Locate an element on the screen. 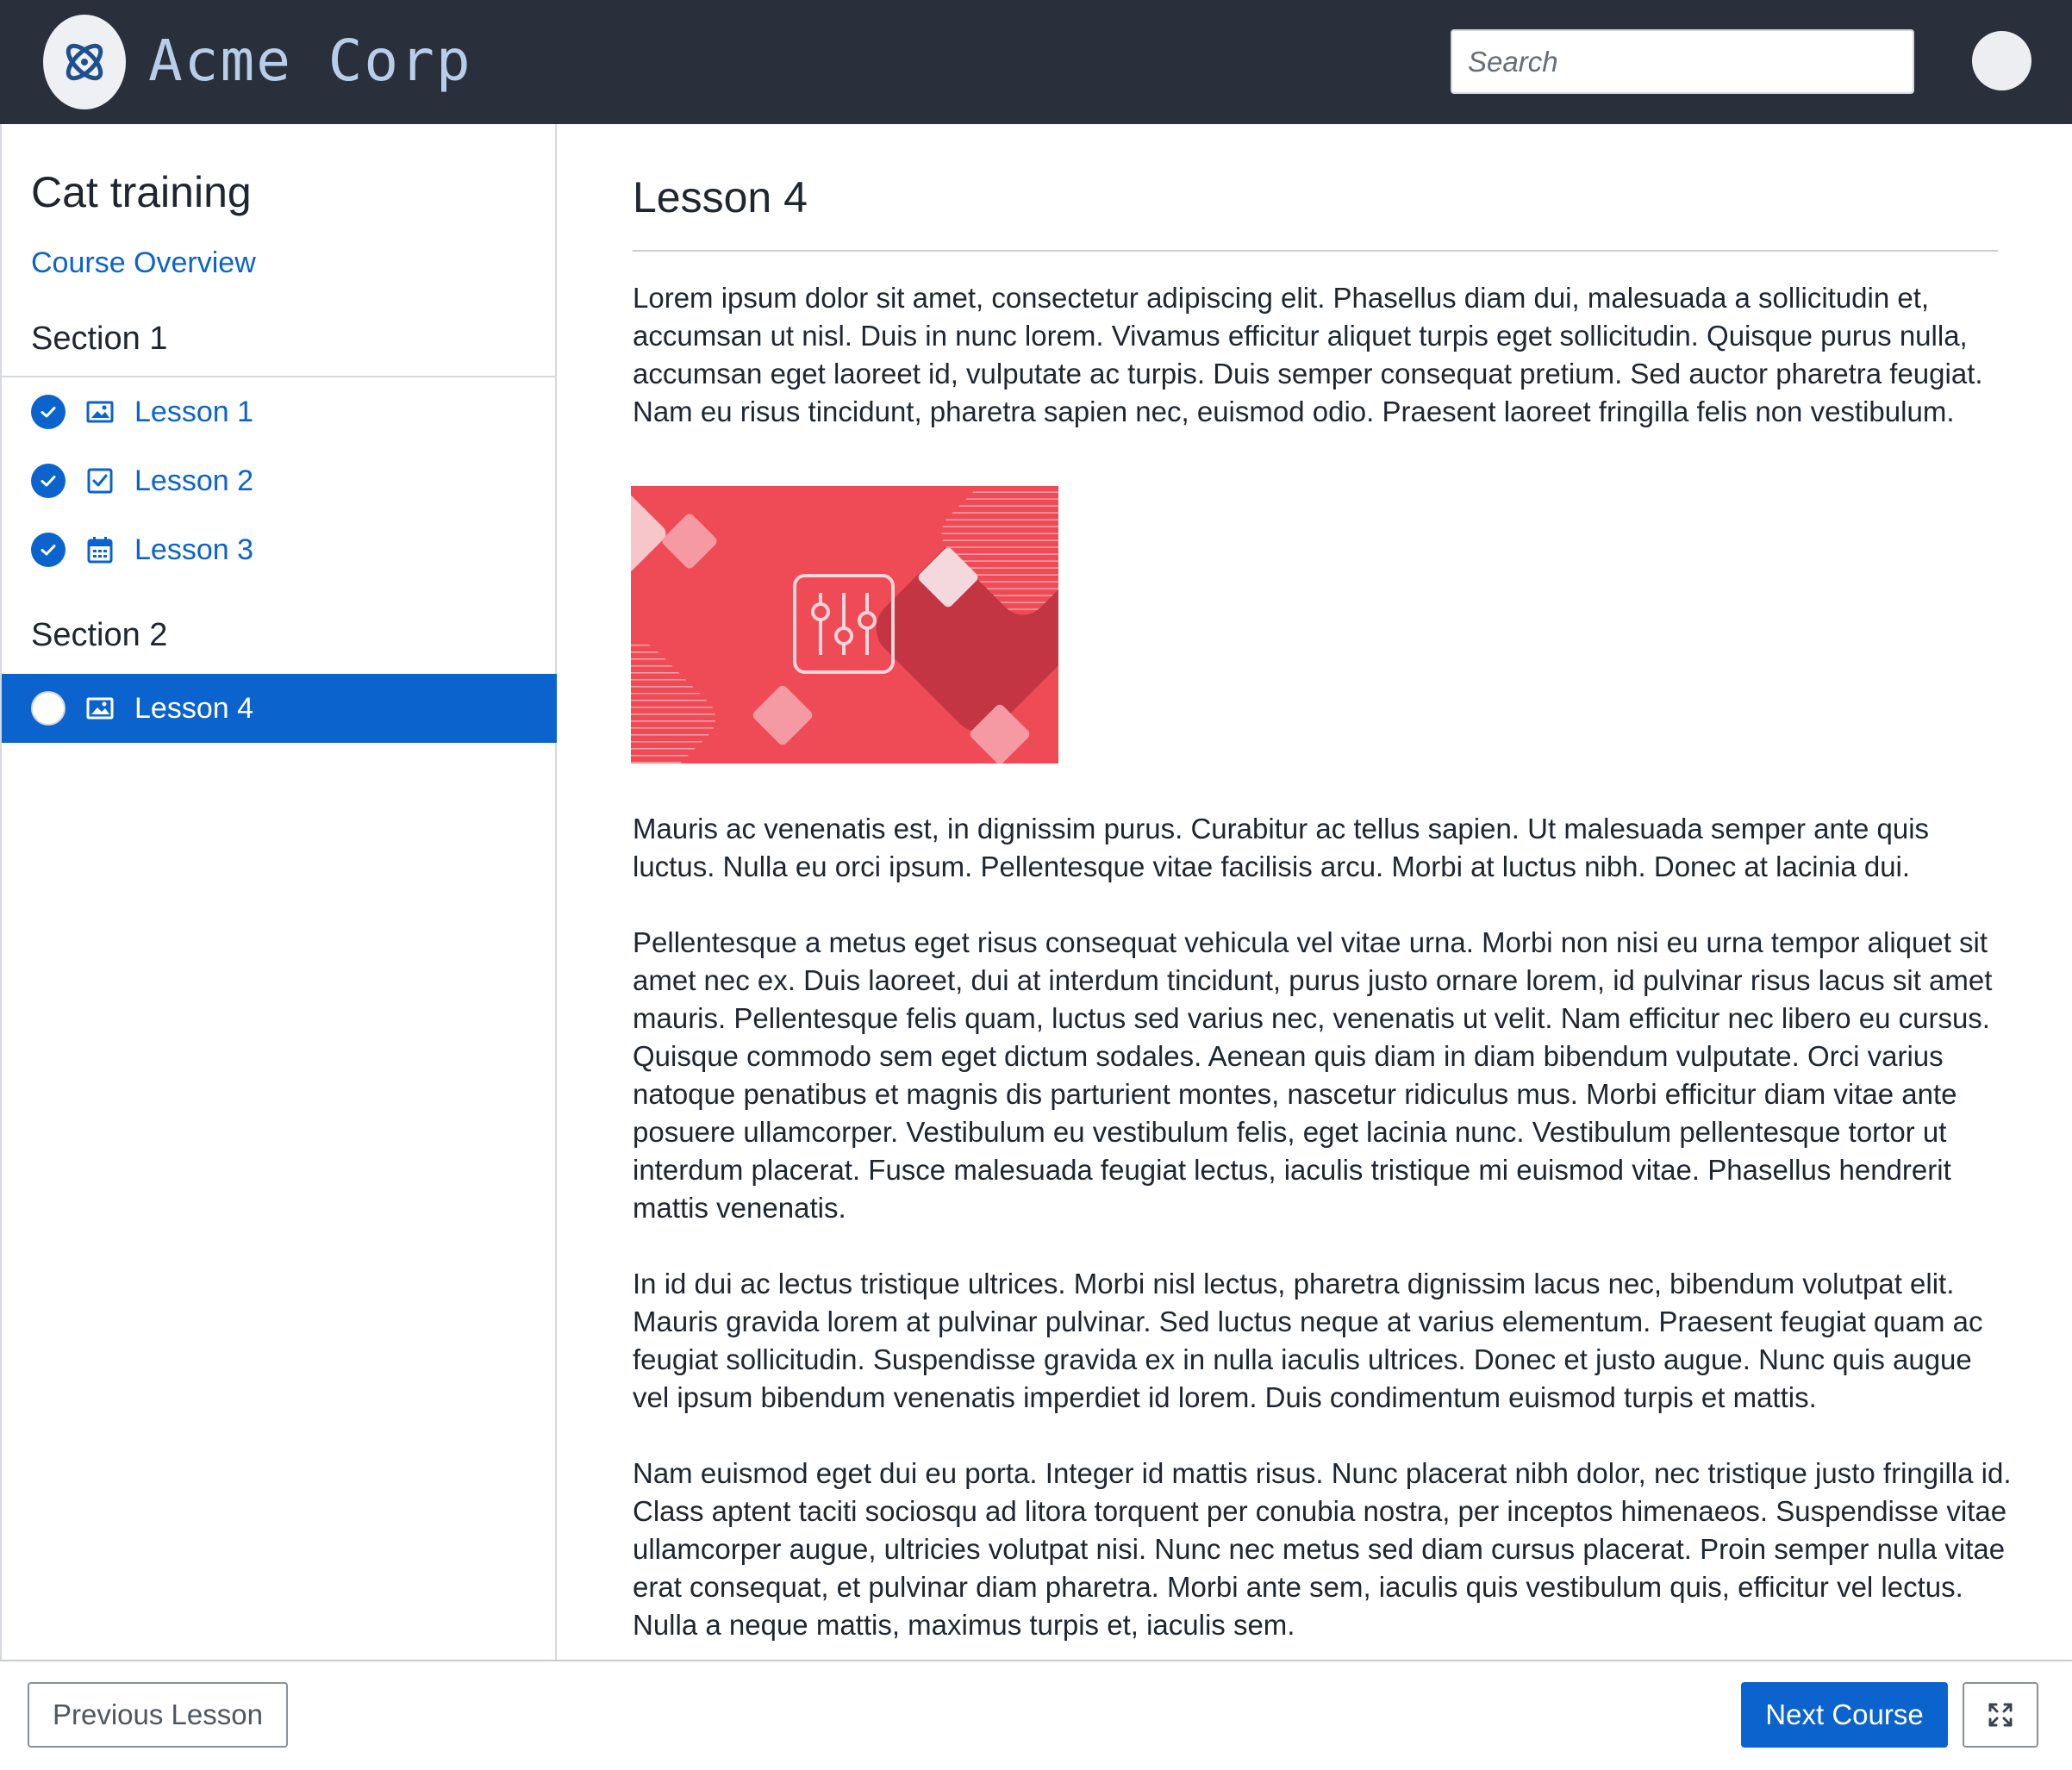 This screenshot has width=2072, height=1770. atom-icon is located at coordinates (84, 62).